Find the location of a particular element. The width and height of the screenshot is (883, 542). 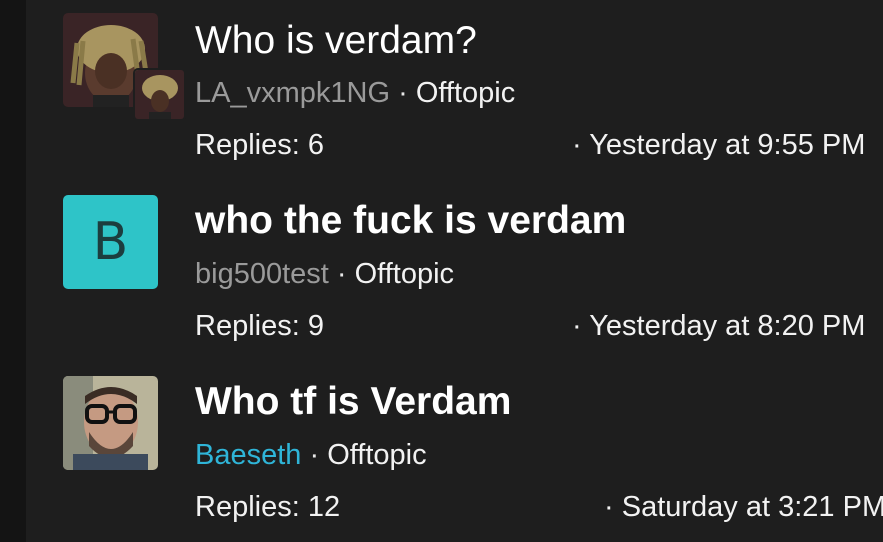

author-link: big500test is located at coordinates (262, 274).